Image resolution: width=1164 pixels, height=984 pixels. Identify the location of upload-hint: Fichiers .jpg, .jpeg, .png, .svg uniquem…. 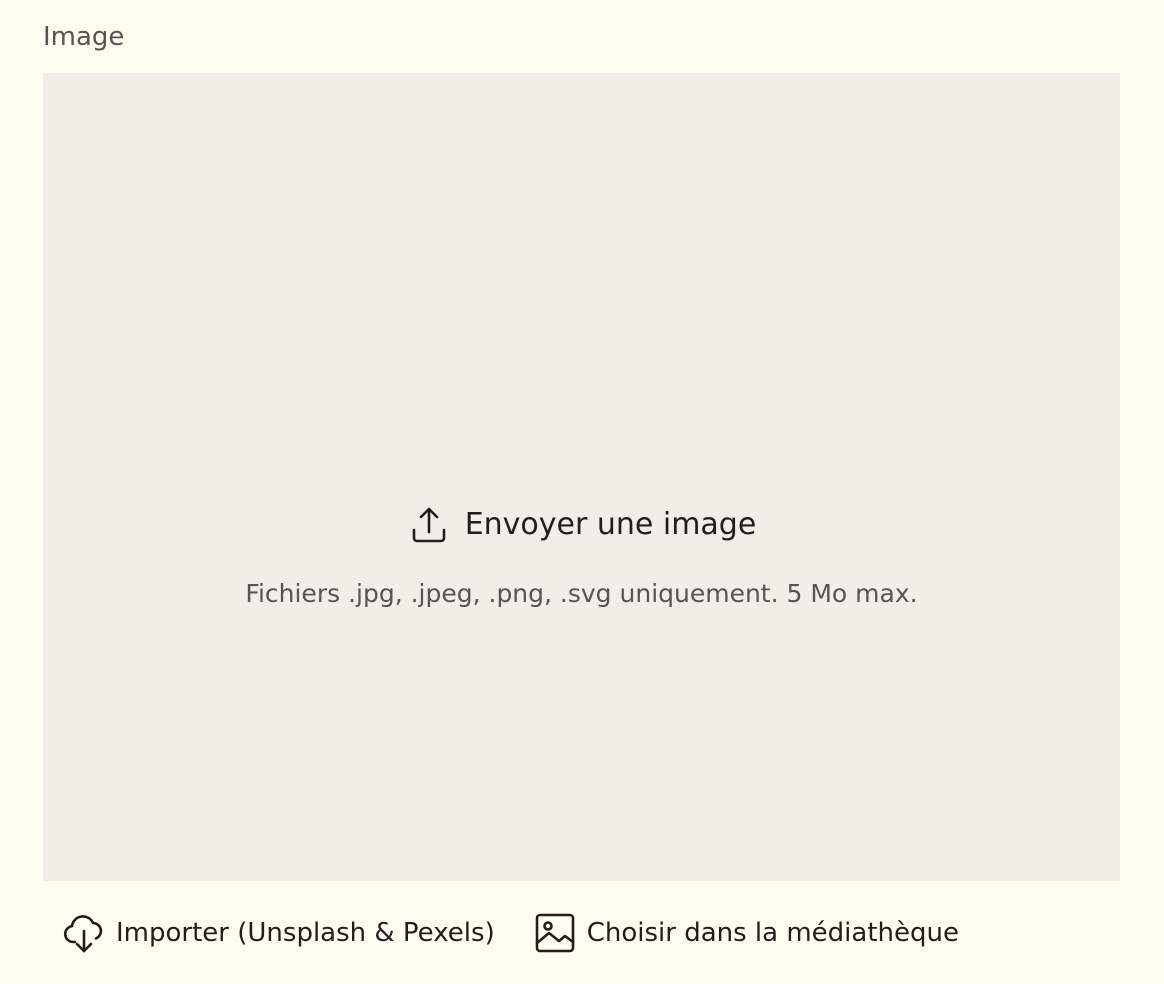
(581, 593).